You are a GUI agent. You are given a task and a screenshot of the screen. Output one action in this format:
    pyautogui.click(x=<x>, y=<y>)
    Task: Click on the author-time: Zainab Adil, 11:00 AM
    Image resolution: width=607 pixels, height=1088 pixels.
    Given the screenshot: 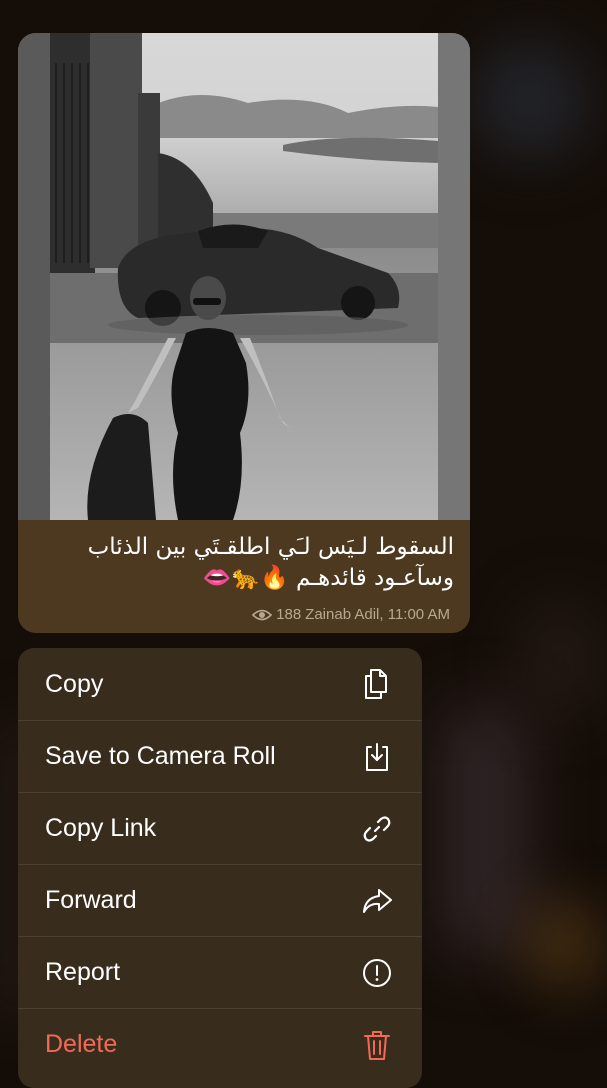 What is the action you would take?
    pyautogui.click(x=377, y=614)
    